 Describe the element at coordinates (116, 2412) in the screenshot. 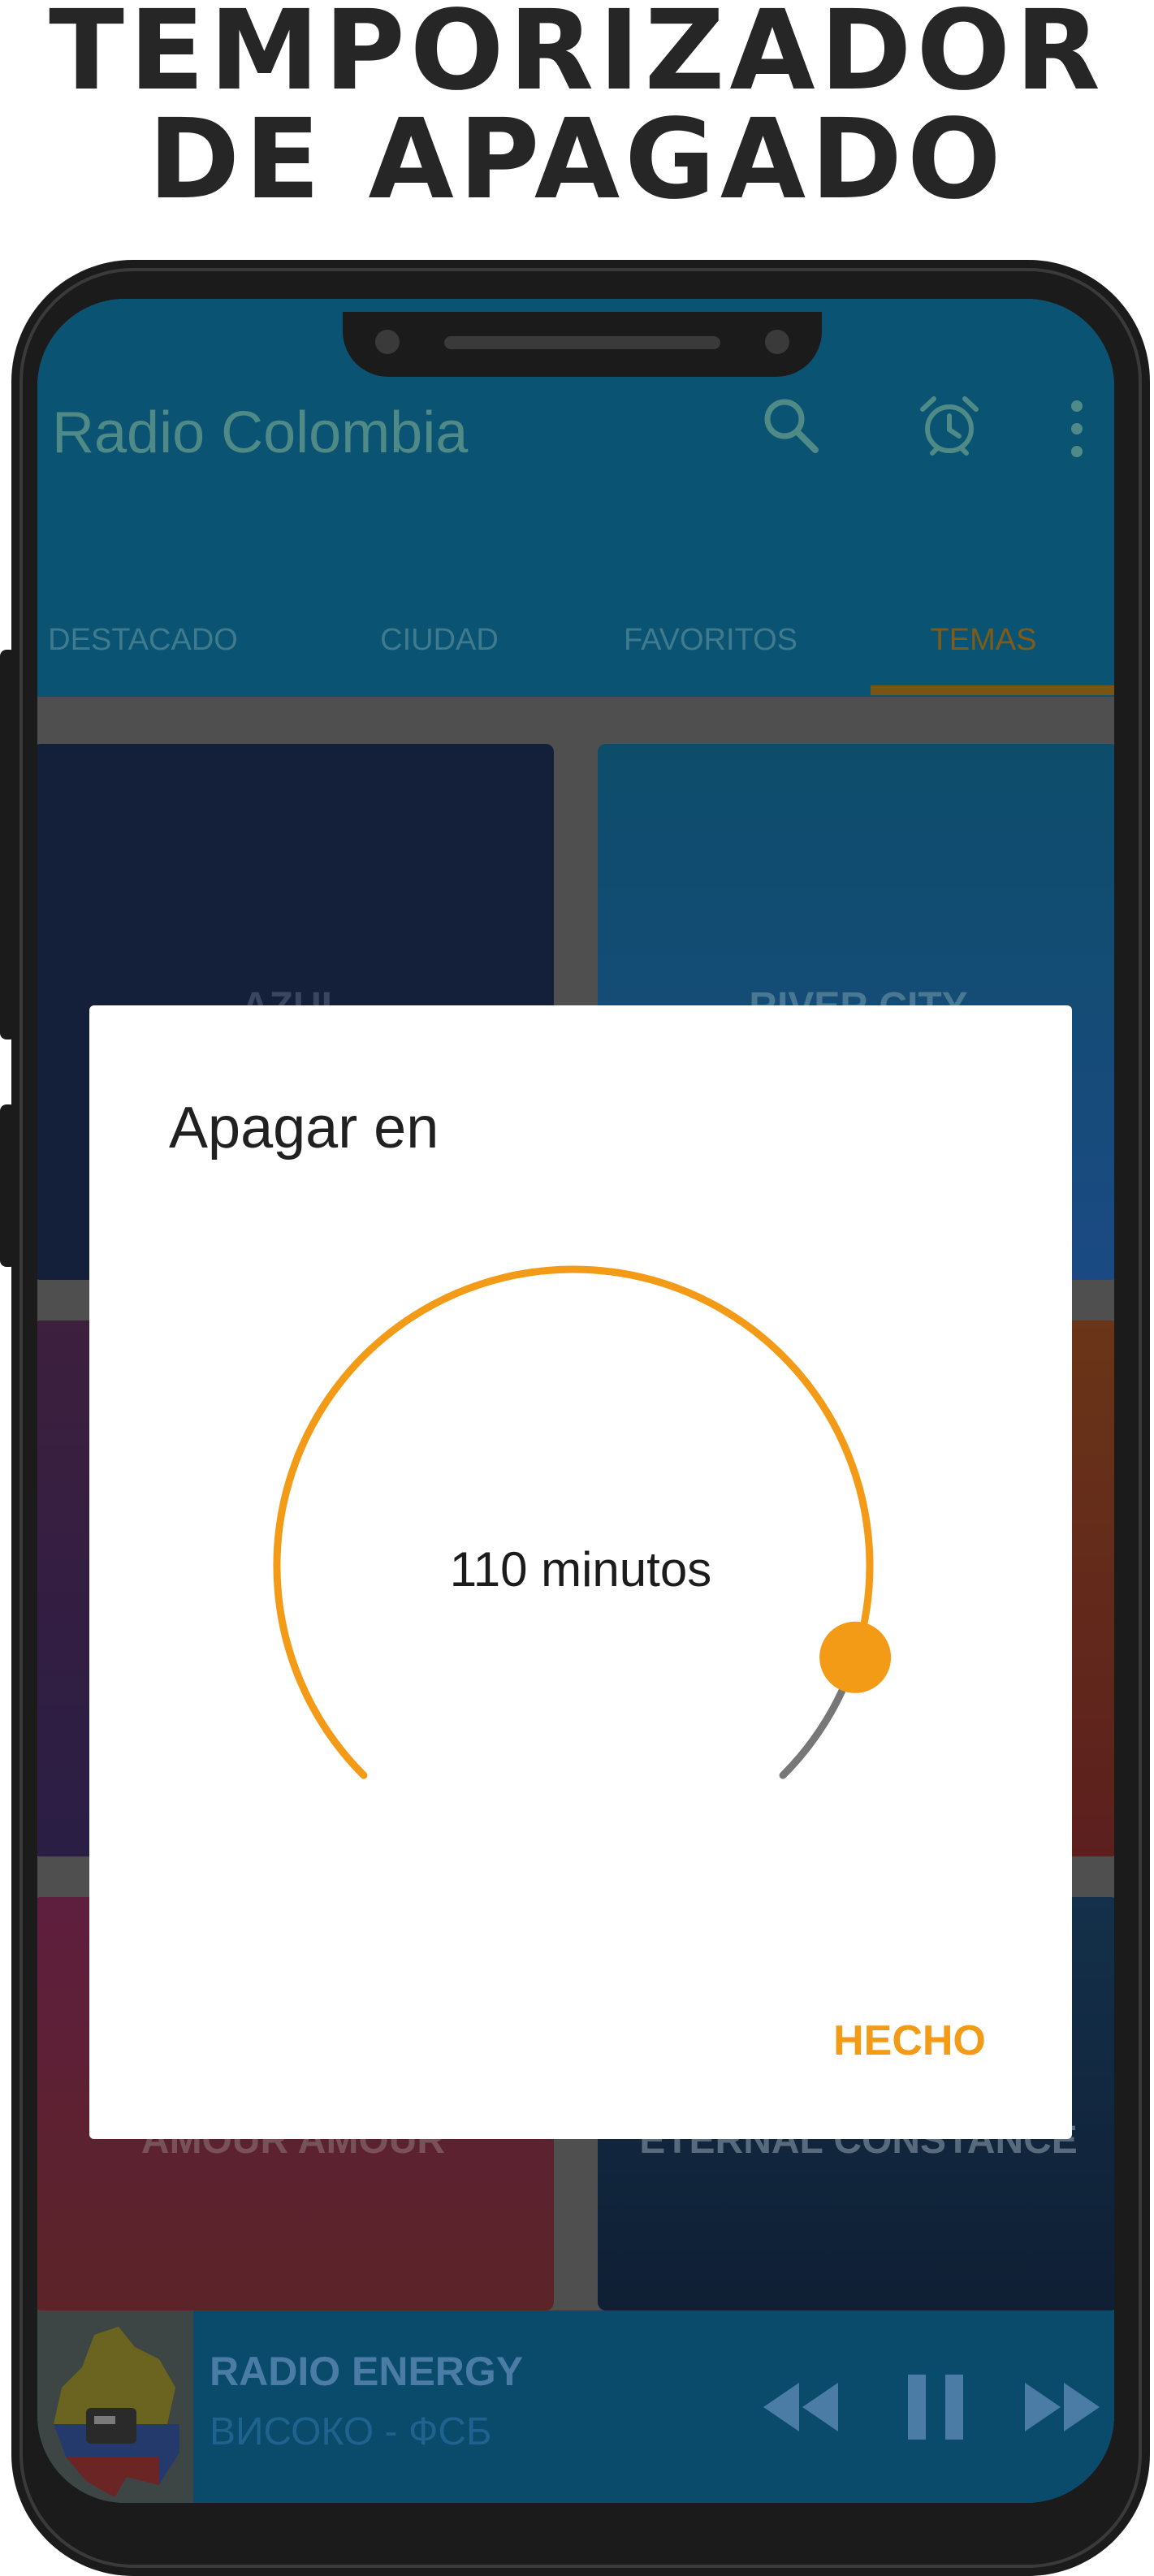

I see `colombia-map-icon` at that location.